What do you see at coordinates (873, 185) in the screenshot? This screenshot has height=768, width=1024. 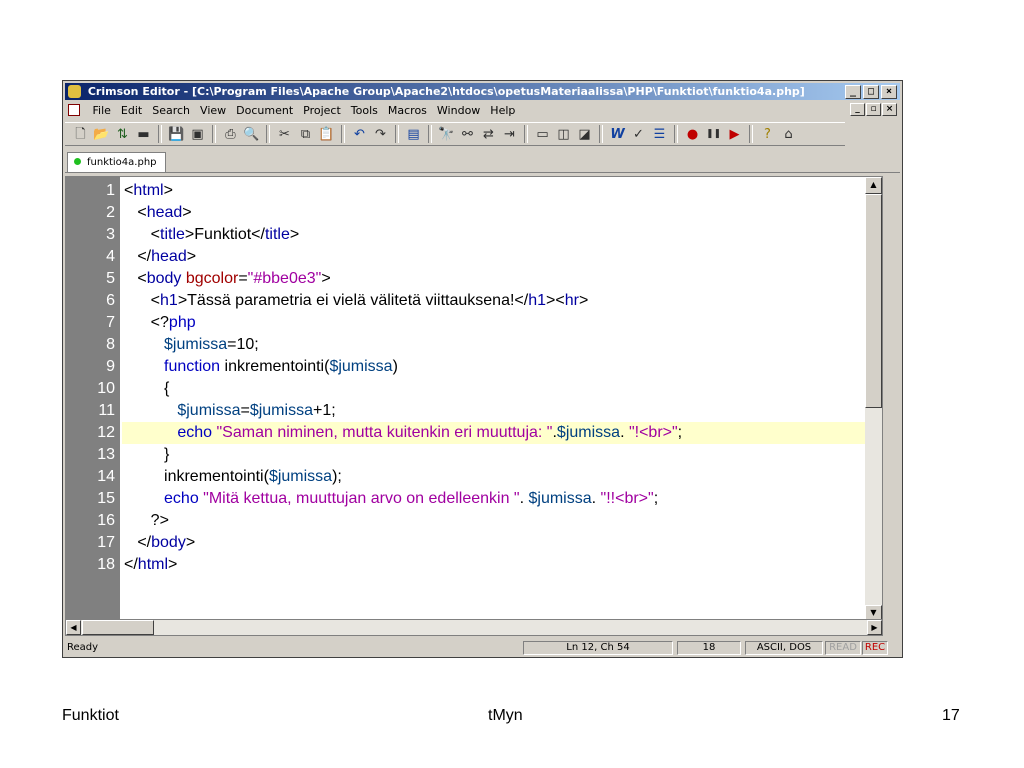 I see `scroll-up-button: ▲` at bounding box center [873, 185].